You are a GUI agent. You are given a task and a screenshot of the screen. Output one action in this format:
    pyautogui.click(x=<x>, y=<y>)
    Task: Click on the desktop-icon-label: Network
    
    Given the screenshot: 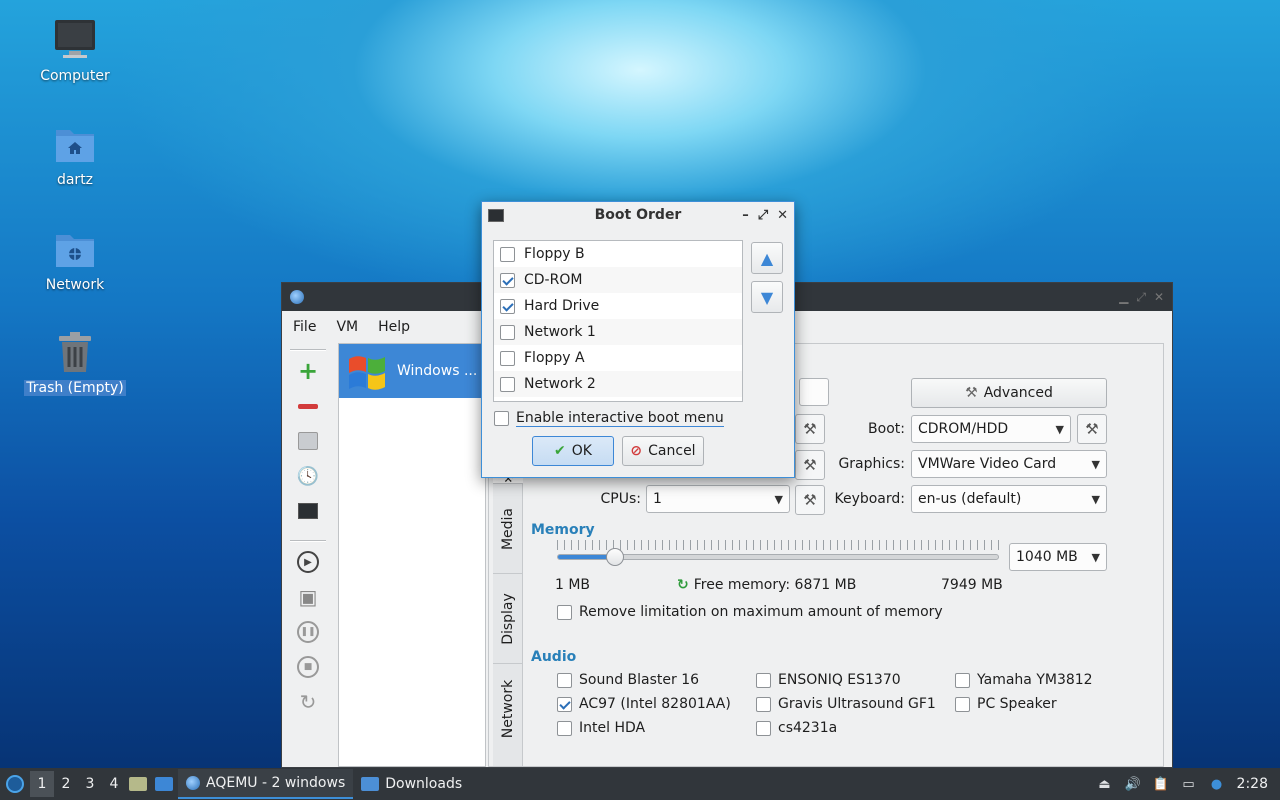 What is the action you would take?
    pyautogui.click(x=75, y=285)
    